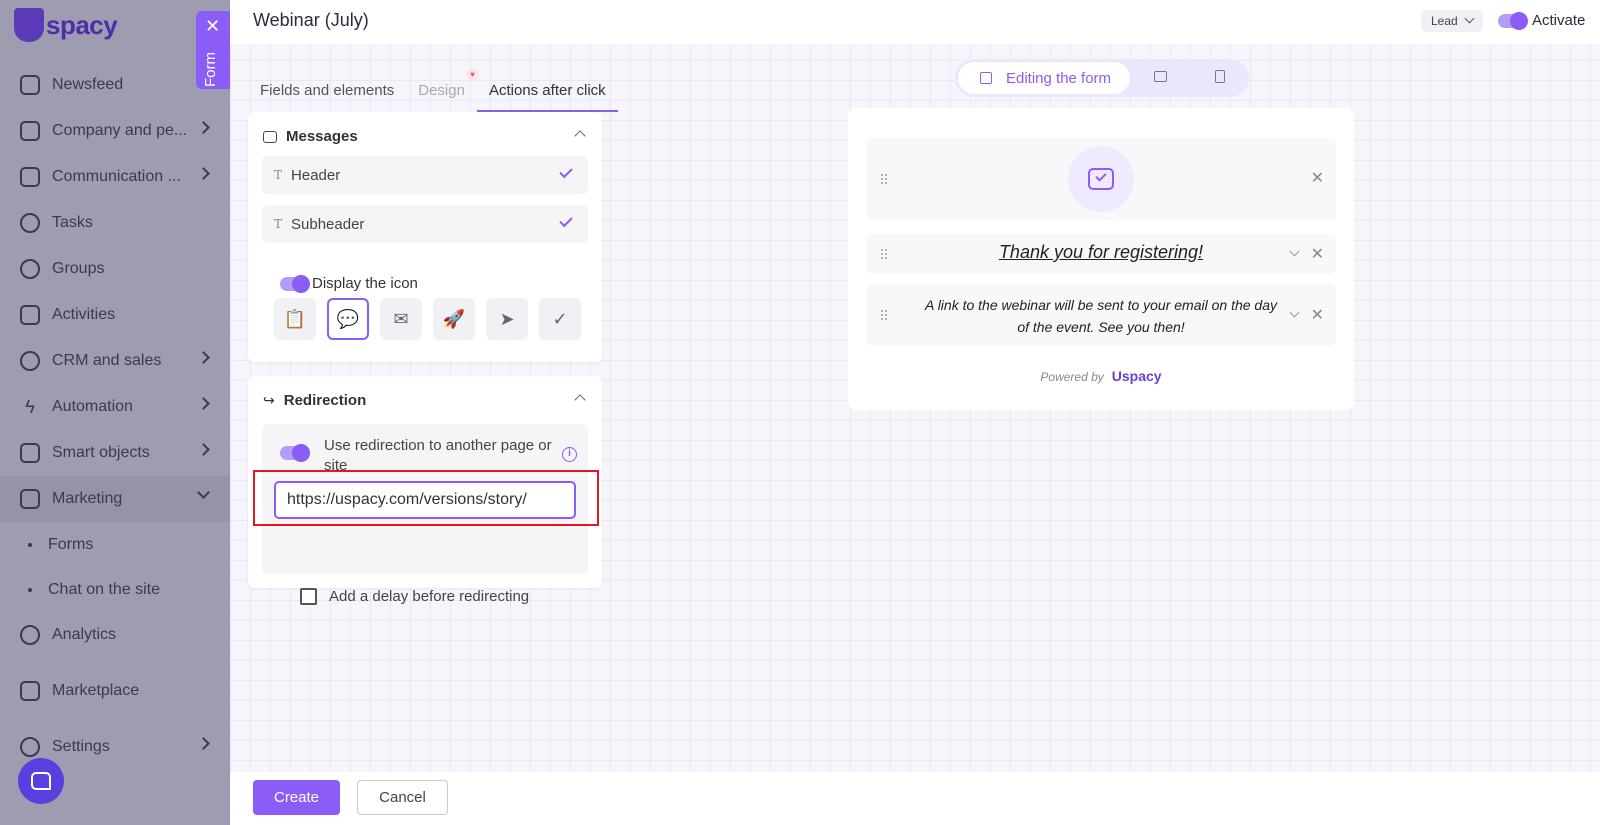  I want to click on chart-icon, so click(30, 635).